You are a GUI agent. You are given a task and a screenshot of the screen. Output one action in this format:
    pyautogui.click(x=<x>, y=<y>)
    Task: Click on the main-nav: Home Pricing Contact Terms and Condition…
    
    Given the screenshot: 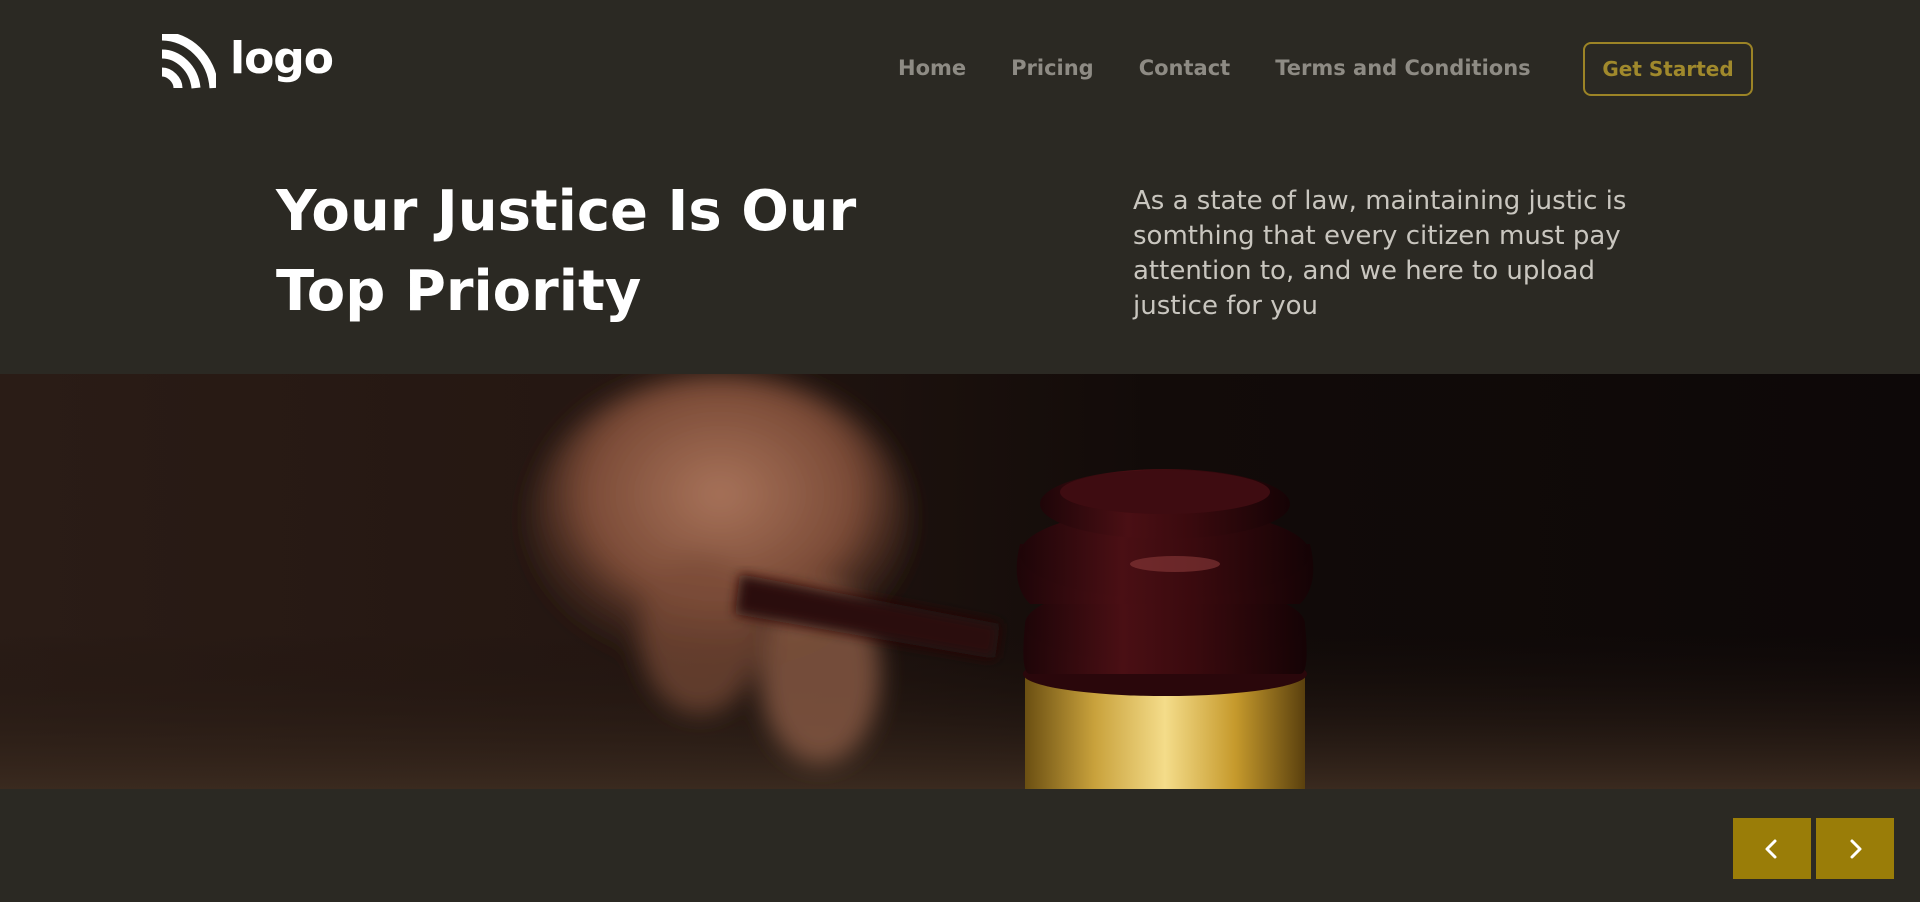 What is the action you would take?
    pyautogui.click(x=1237, y=74)
    